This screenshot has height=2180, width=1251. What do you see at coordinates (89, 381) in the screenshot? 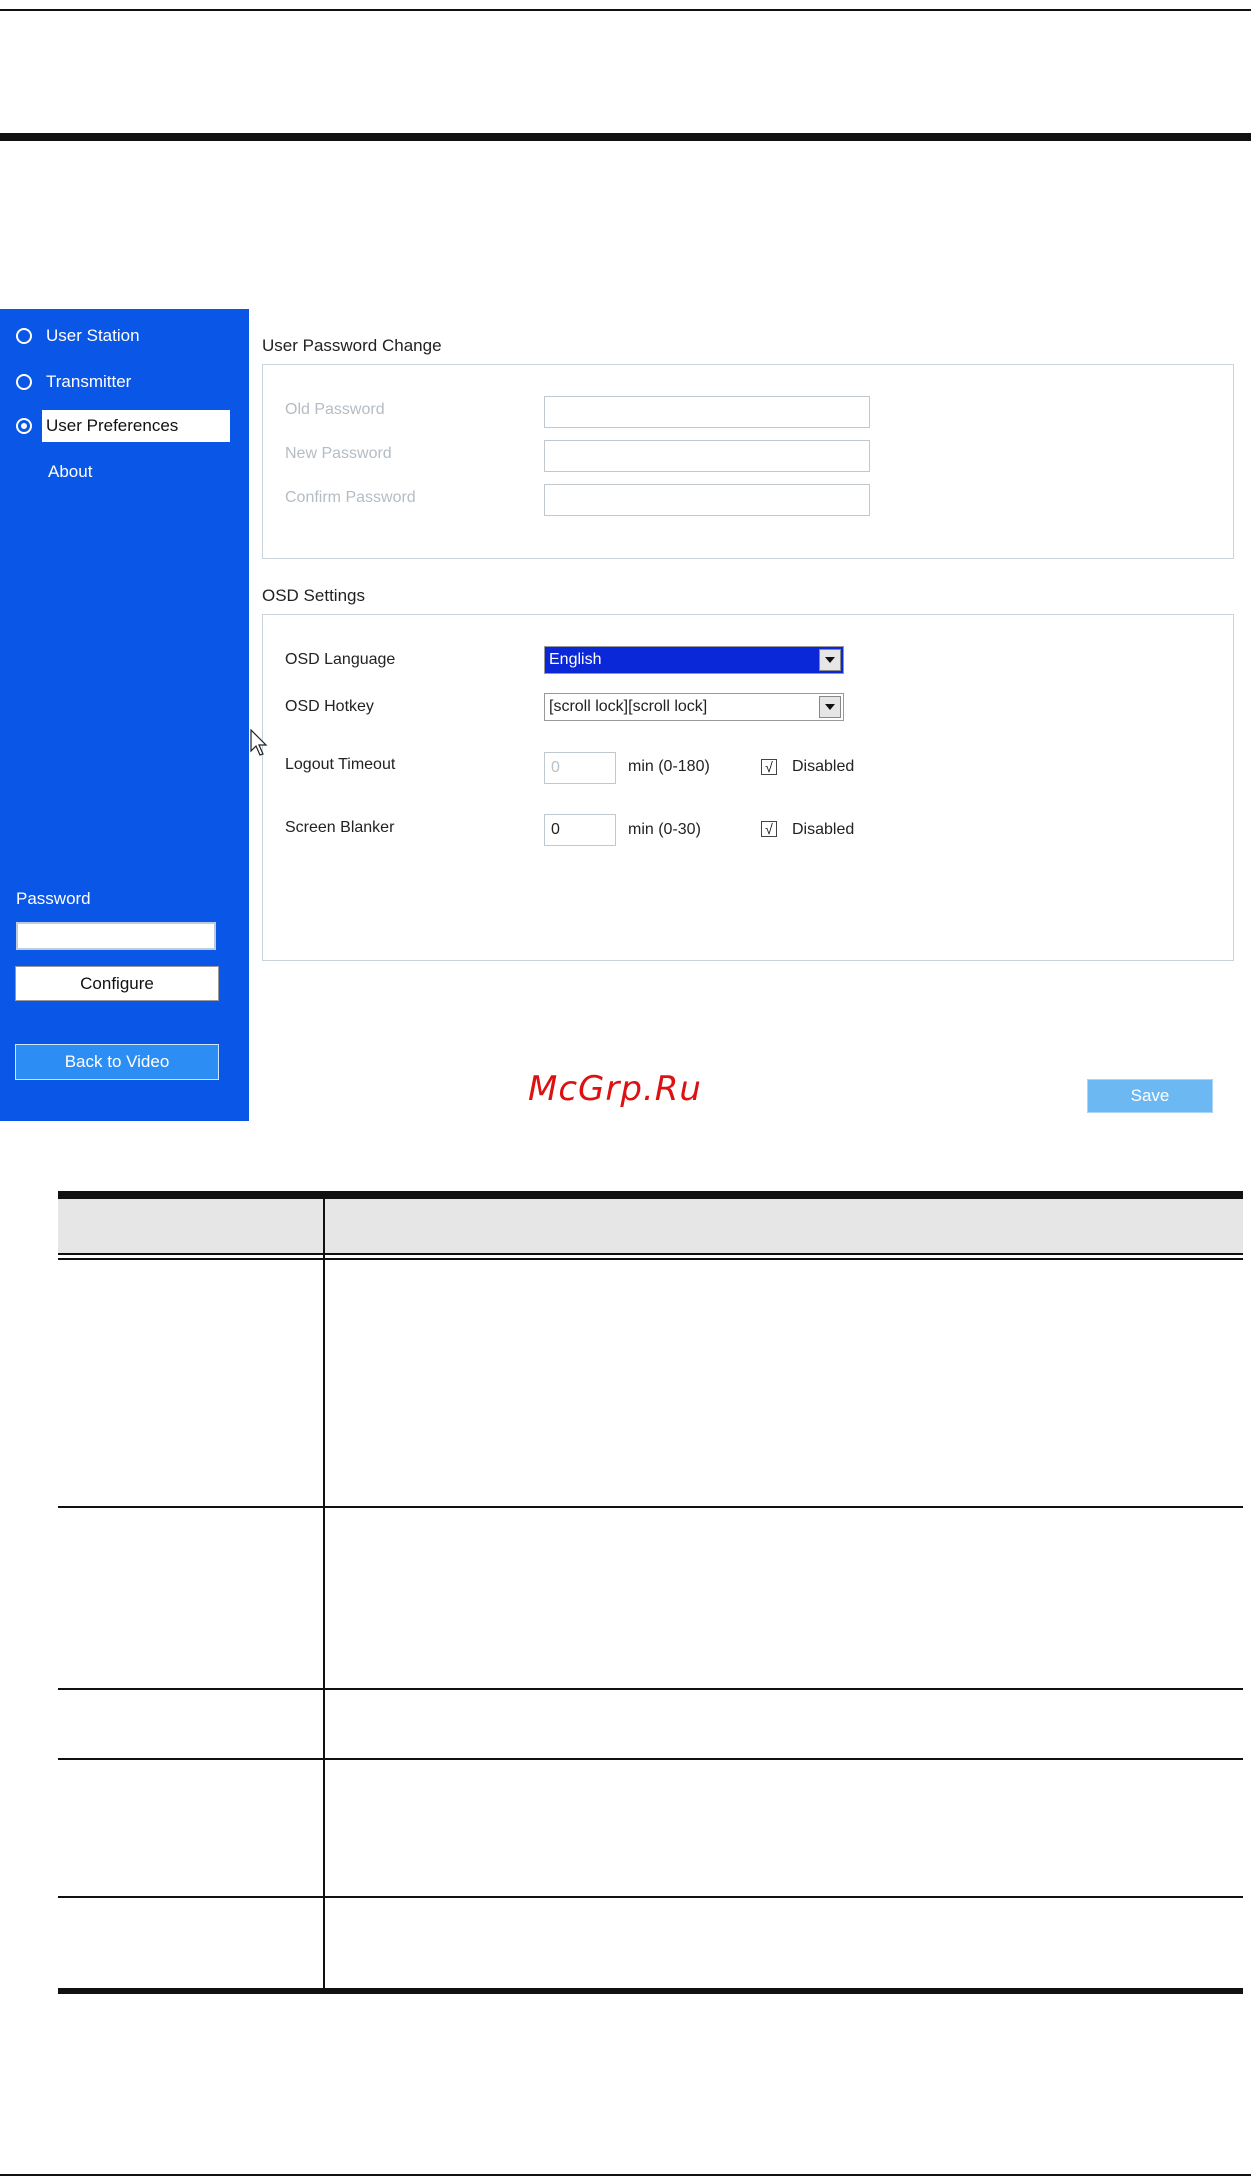
I see `sidebar-item-label: Transmitter` at bounding box center [89, 381].